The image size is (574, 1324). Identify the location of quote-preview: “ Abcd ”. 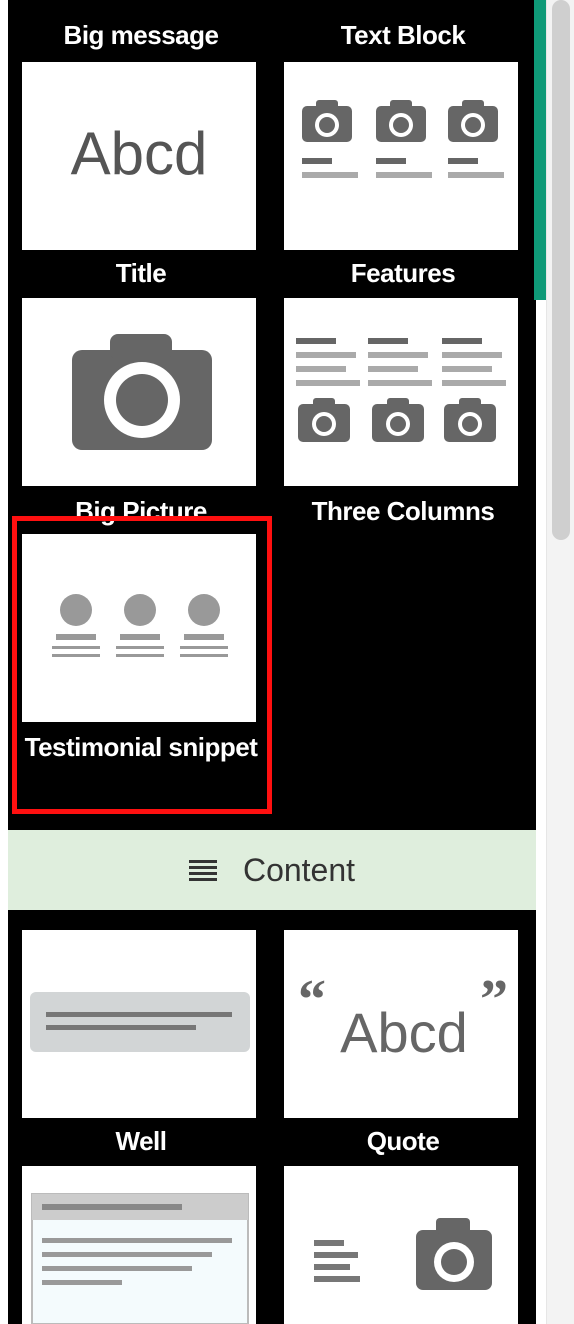
(403, 1016).